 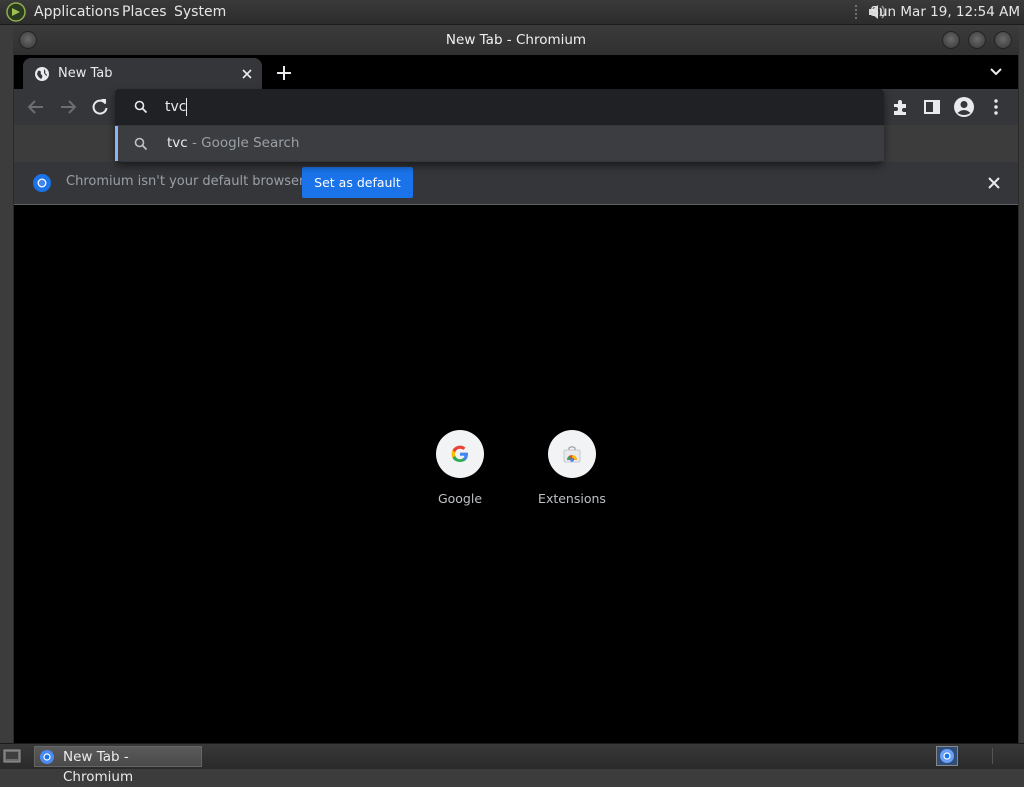 I want to click on tray-grip-icon, so click(x=856, y=12).